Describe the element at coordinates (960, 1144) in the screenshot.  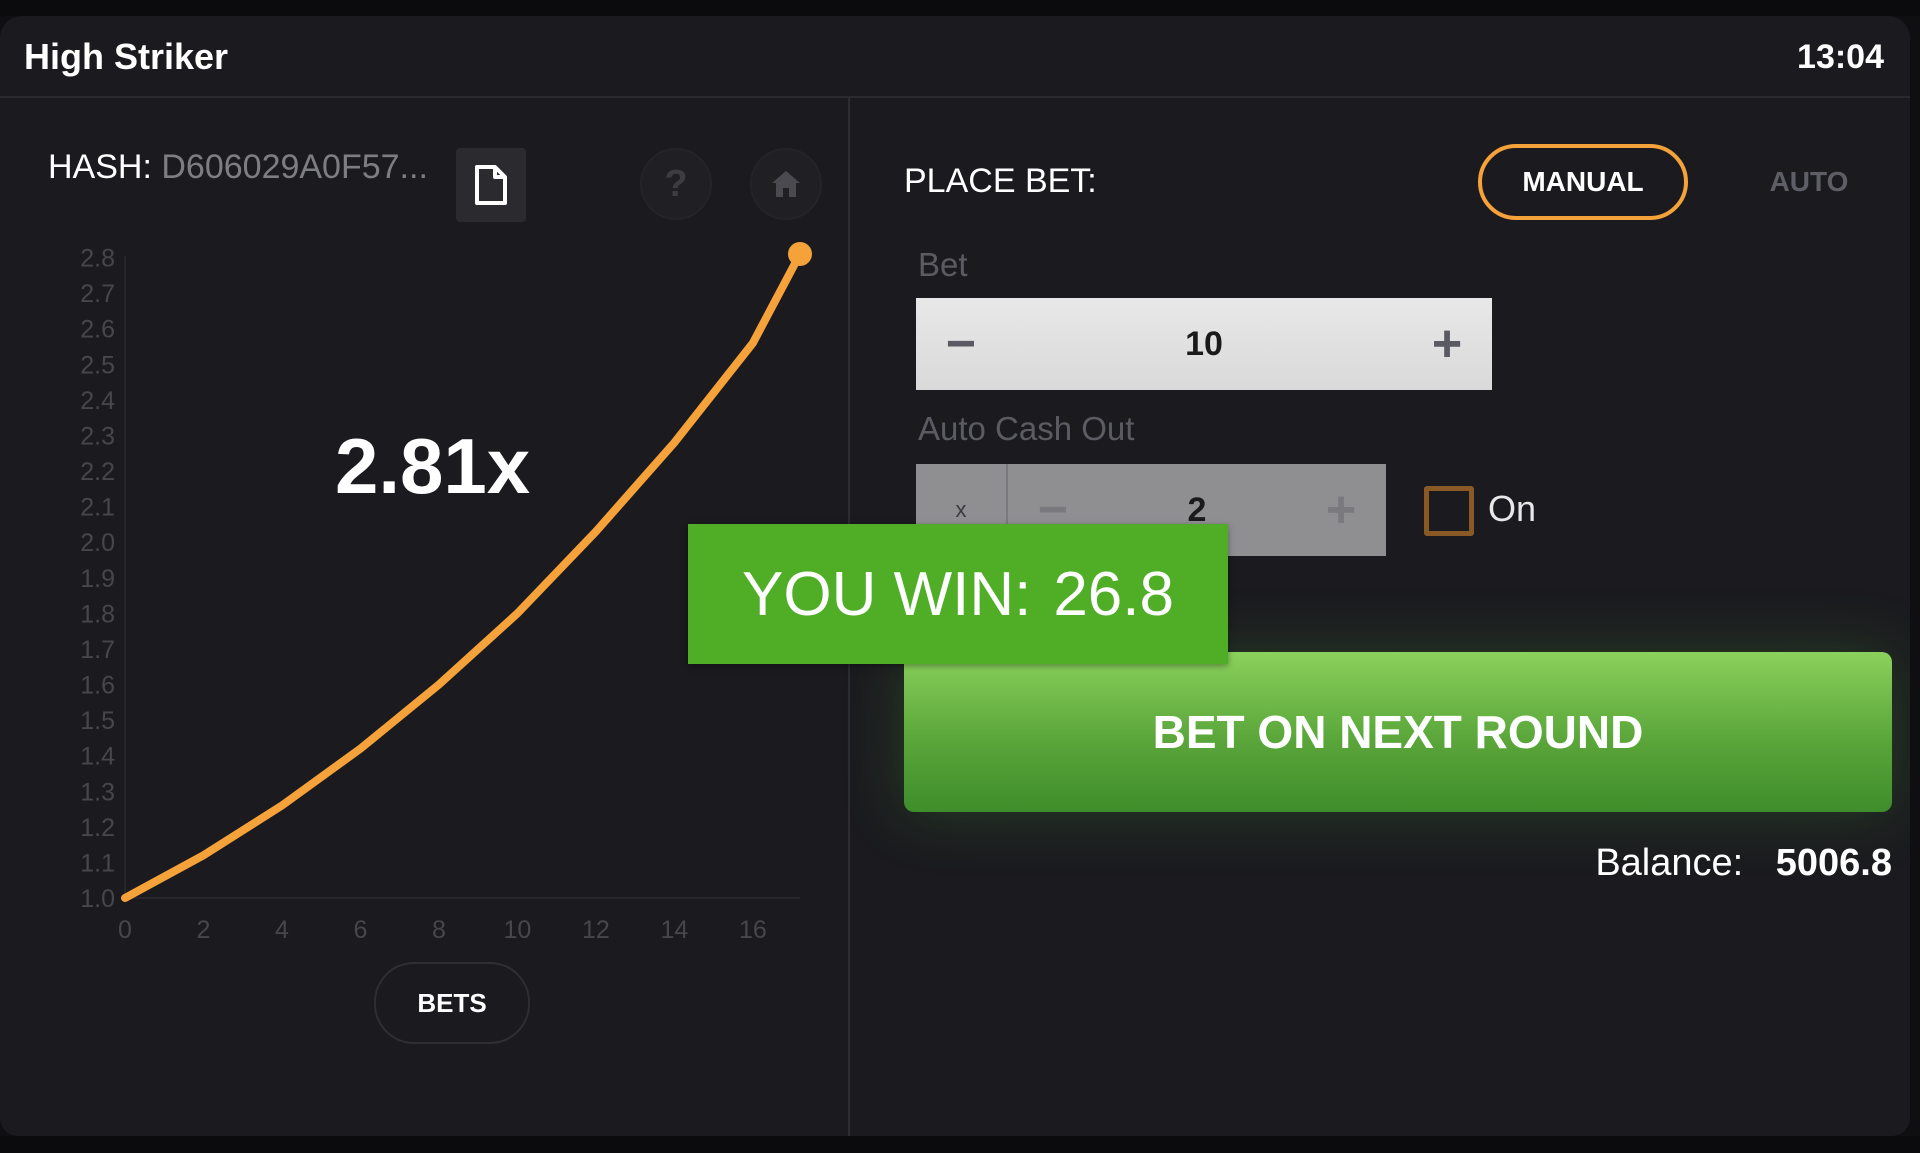
I see `bottom-strip` at that location.